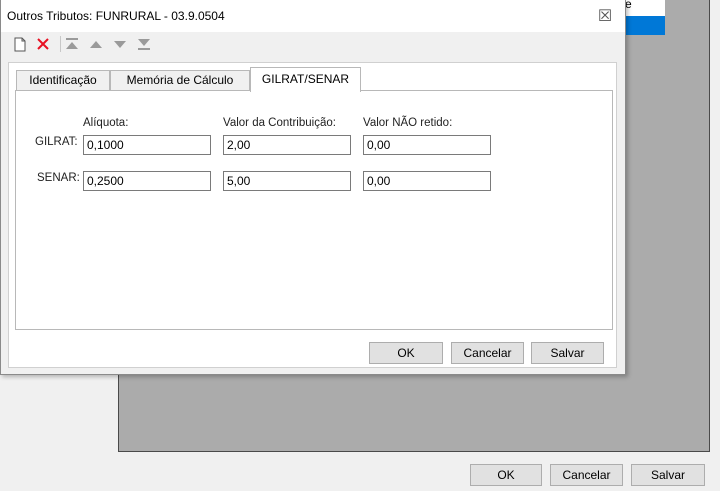  I want to click on valor-nao-retido-column-label: Valor NÃO retido:, so click(408, 123).